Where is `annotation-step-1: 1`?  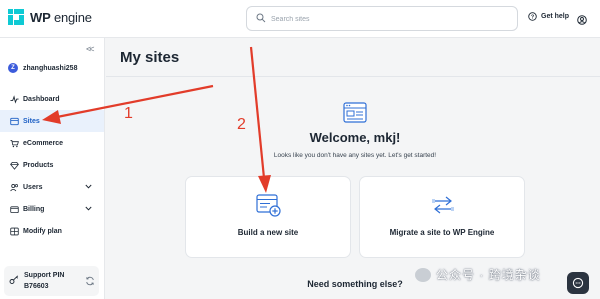 annotation-step-1: 1 is located at coordinates (128, 113).